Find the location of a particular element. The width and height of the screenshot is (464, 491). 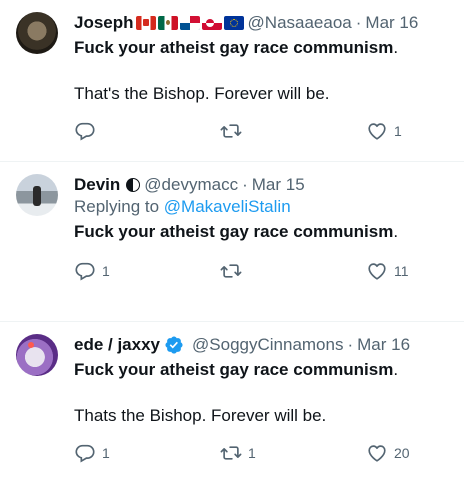

tweet-text-second: Thats the Bishop. Forever will be. is located at coordinates (200, 415).